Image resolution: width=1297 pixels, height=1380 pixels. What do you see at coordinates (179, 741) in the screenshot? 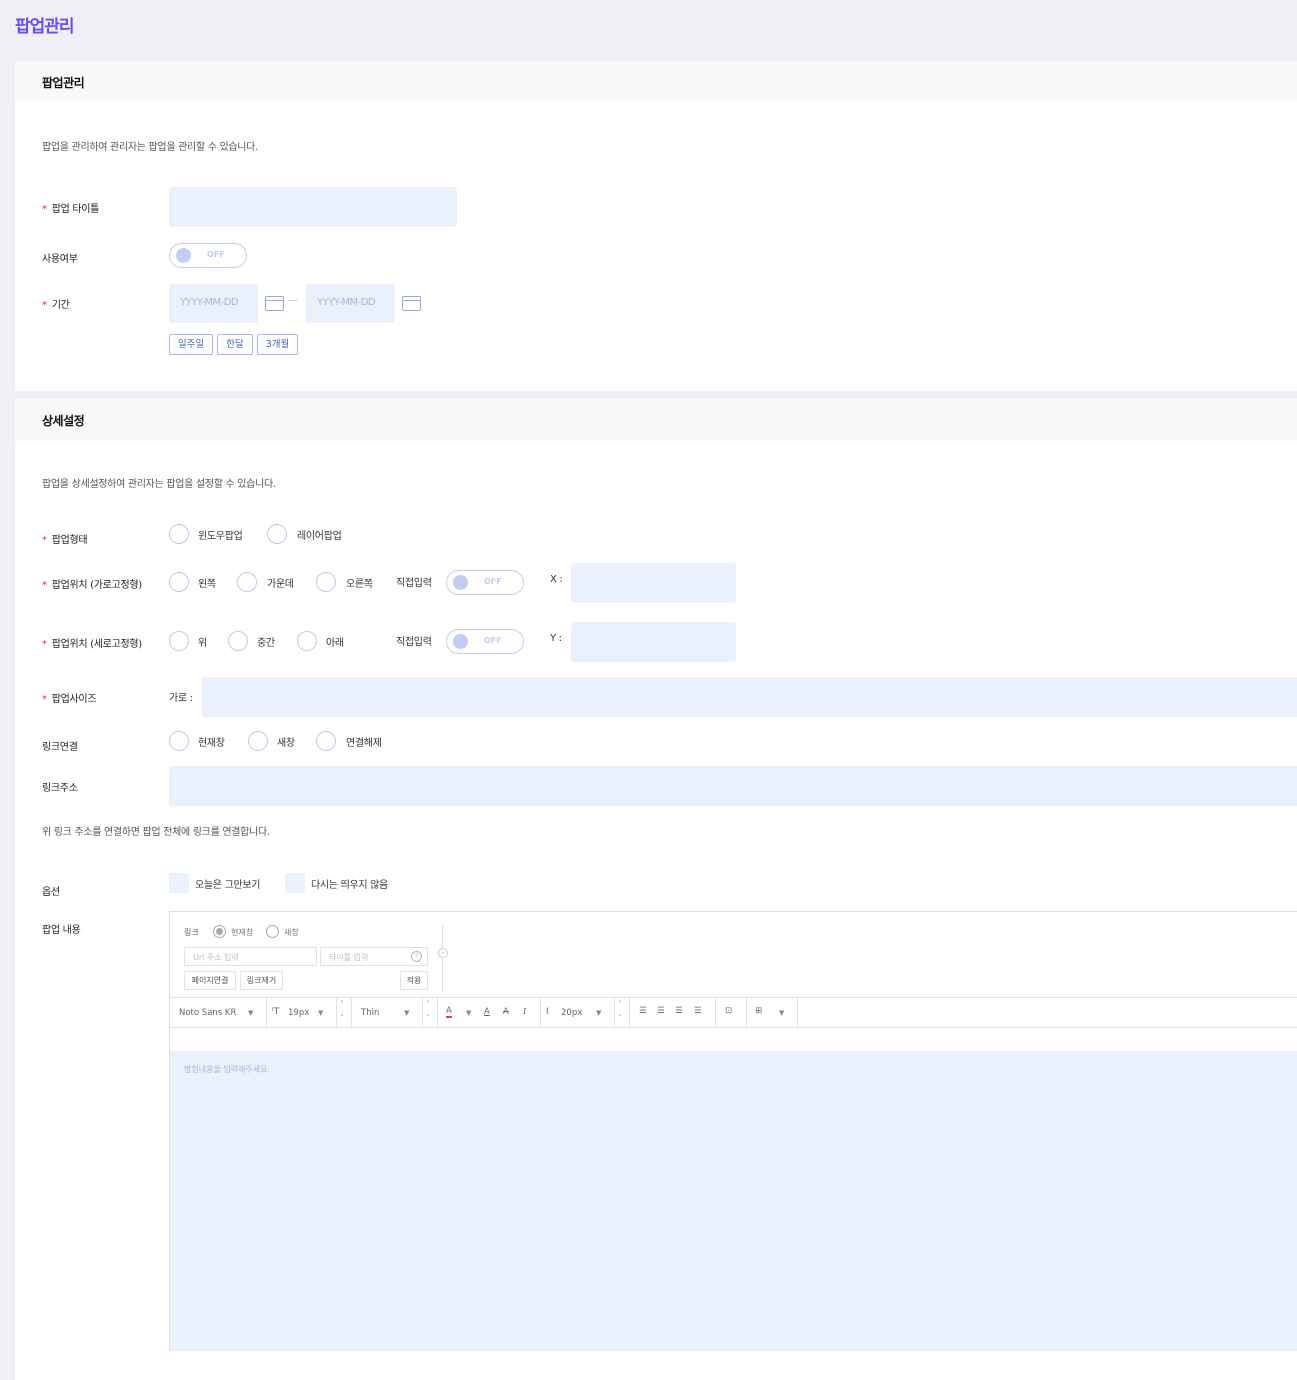
I see `radio-current-window` at bounding box center [179, 741].